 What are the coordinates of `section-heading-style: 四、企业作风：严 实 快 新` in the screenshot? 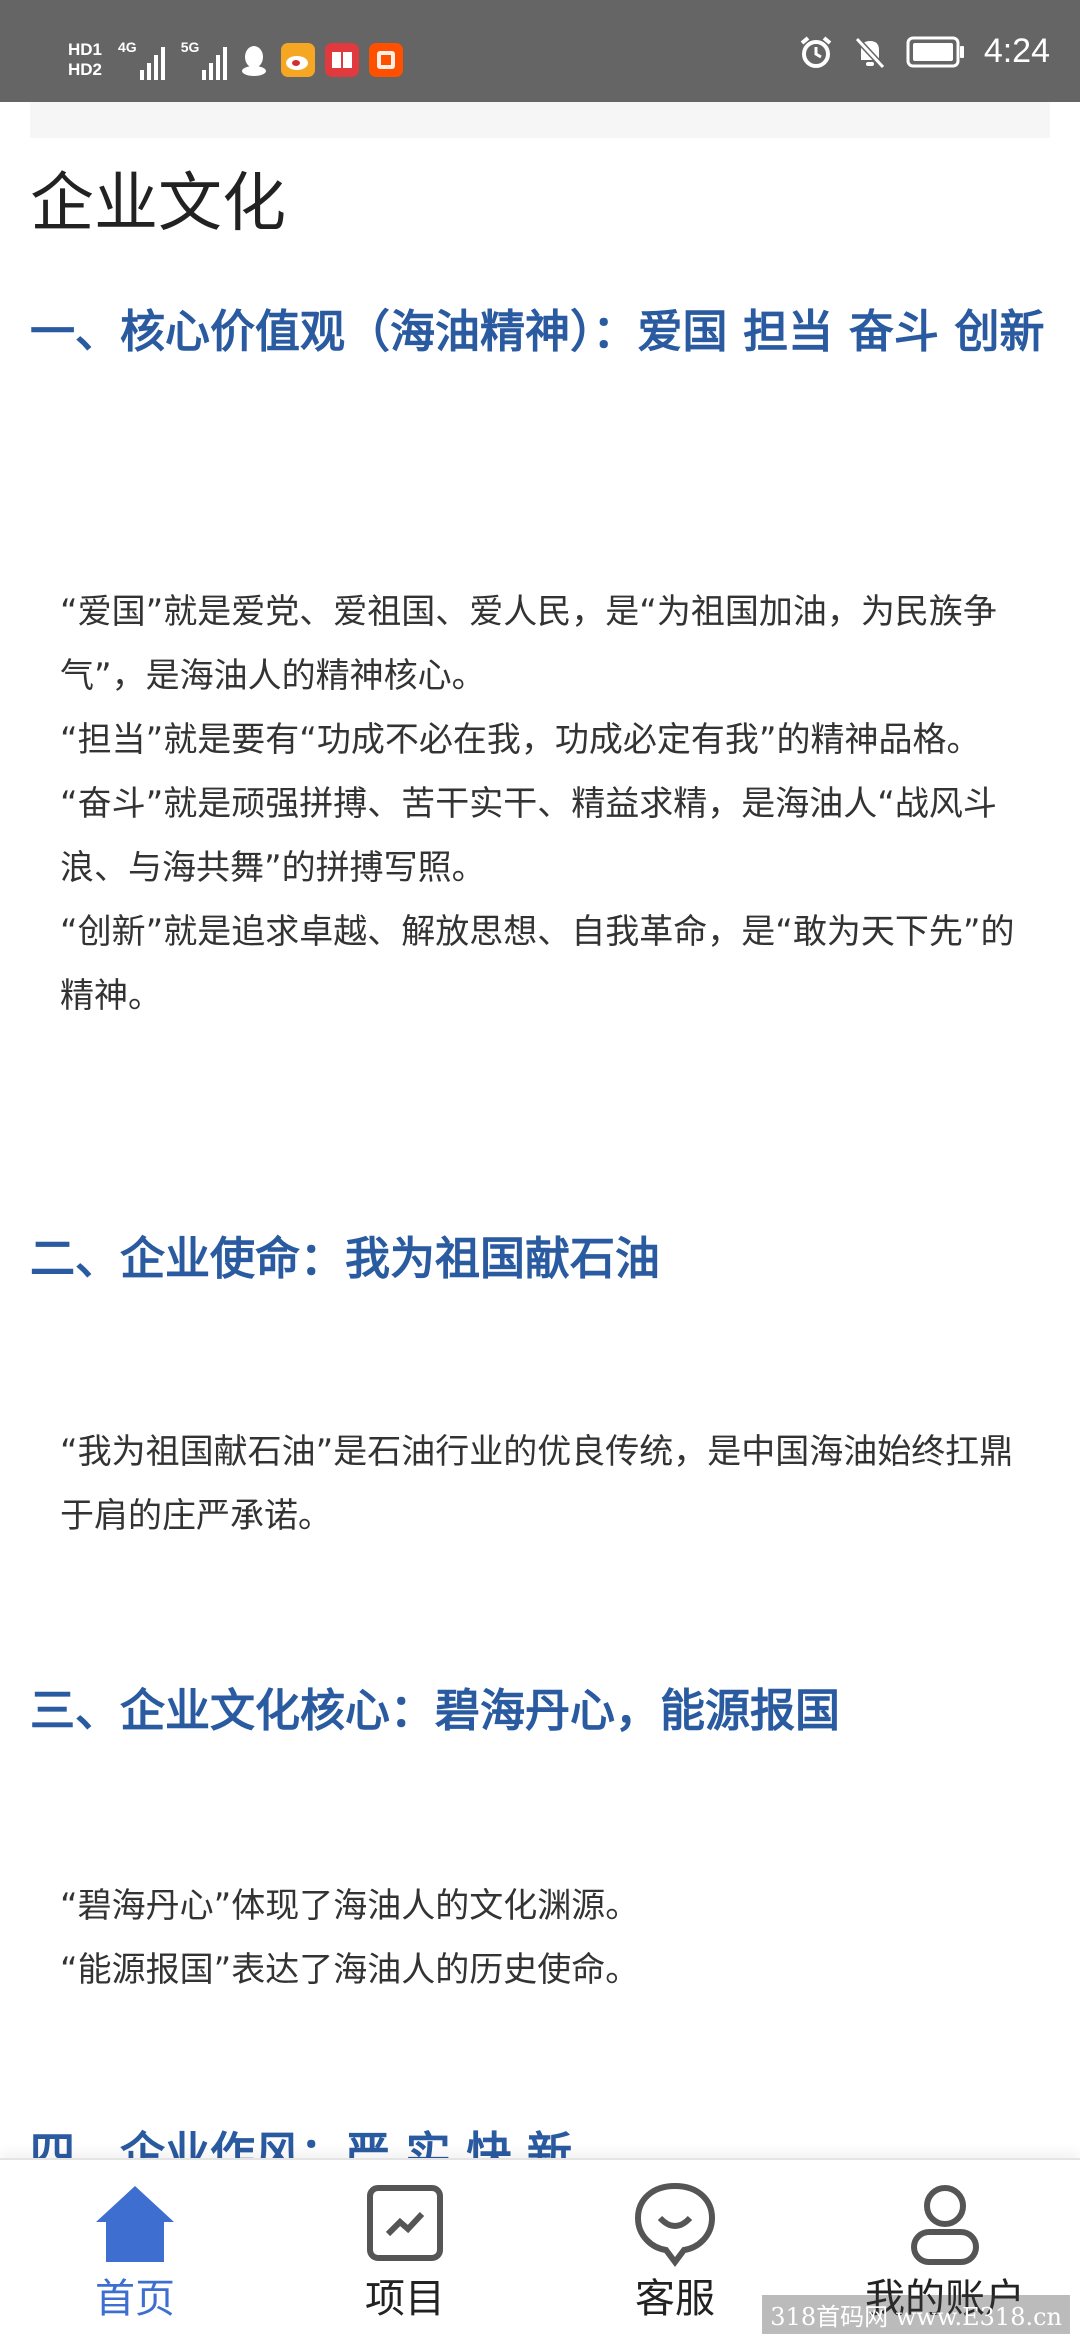 It's located at (301, 2144).